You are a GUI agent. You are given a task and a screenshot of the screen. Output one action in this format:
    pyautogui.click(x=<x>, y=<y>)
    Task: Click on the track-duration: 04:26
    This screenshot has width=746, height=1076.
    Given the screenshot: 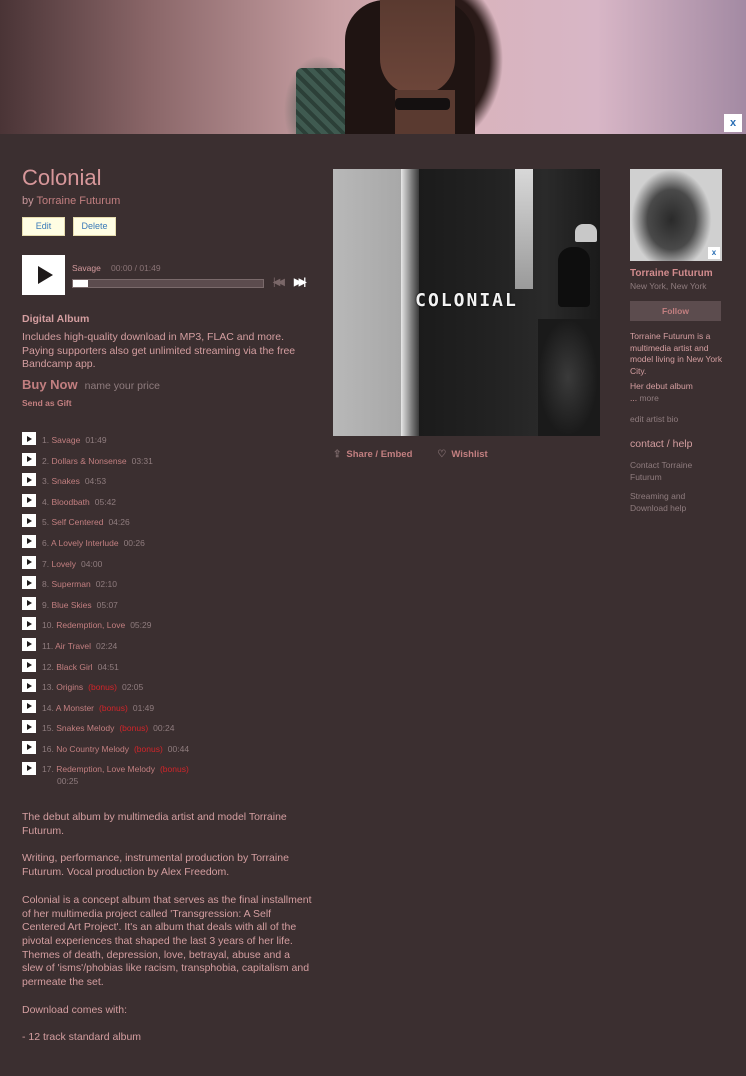 What is the action you would take?
    pyautogui.click(x=119, y=522)
    